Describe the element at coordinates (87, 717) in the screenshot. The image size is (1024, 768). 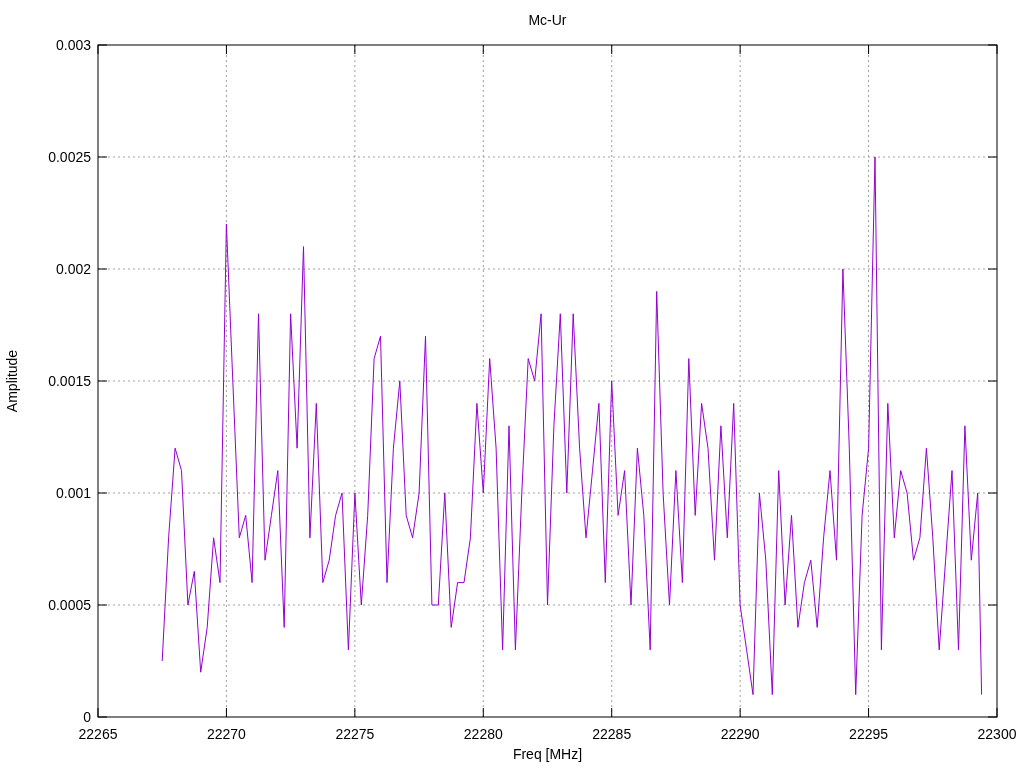
I see `tick-label: 0` at that location.